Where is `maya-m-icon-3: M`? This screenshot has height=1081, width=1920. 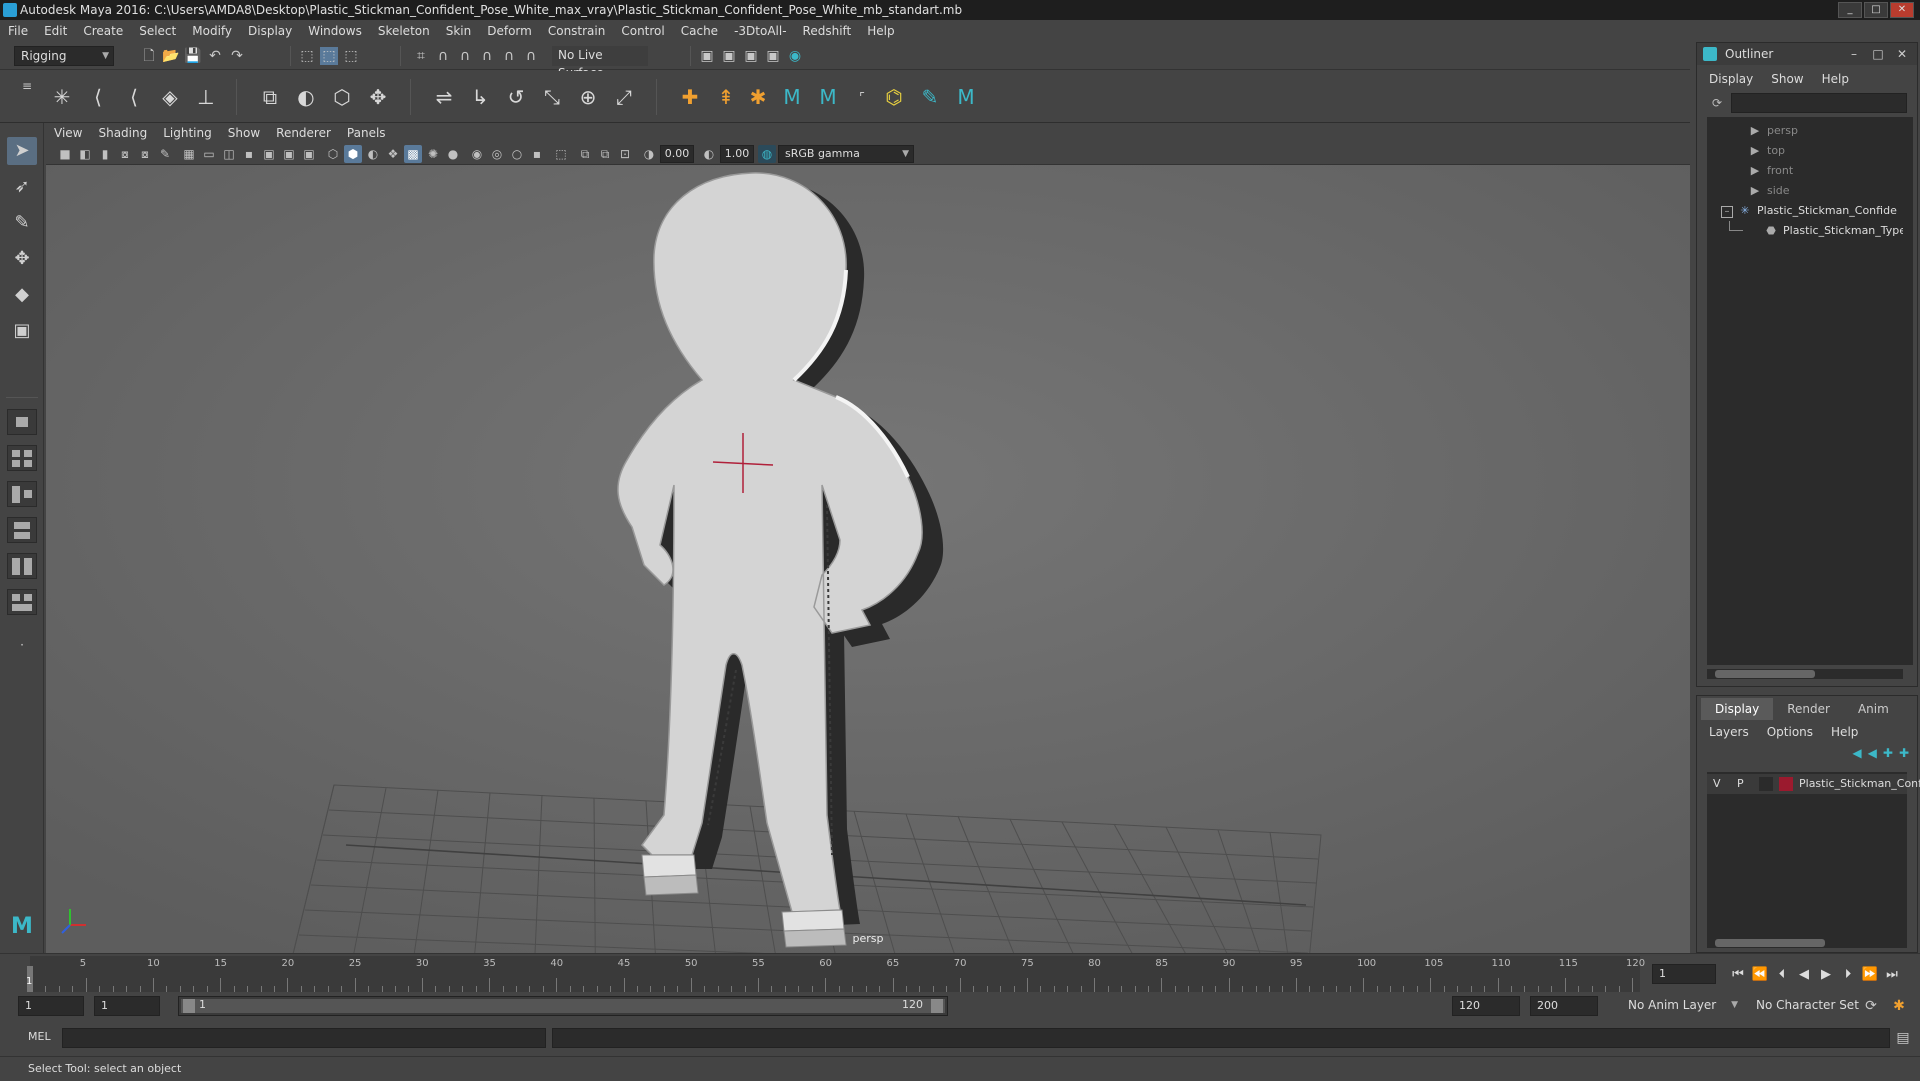
maya-m-icon-3: M is located at coordinates (966, 97).